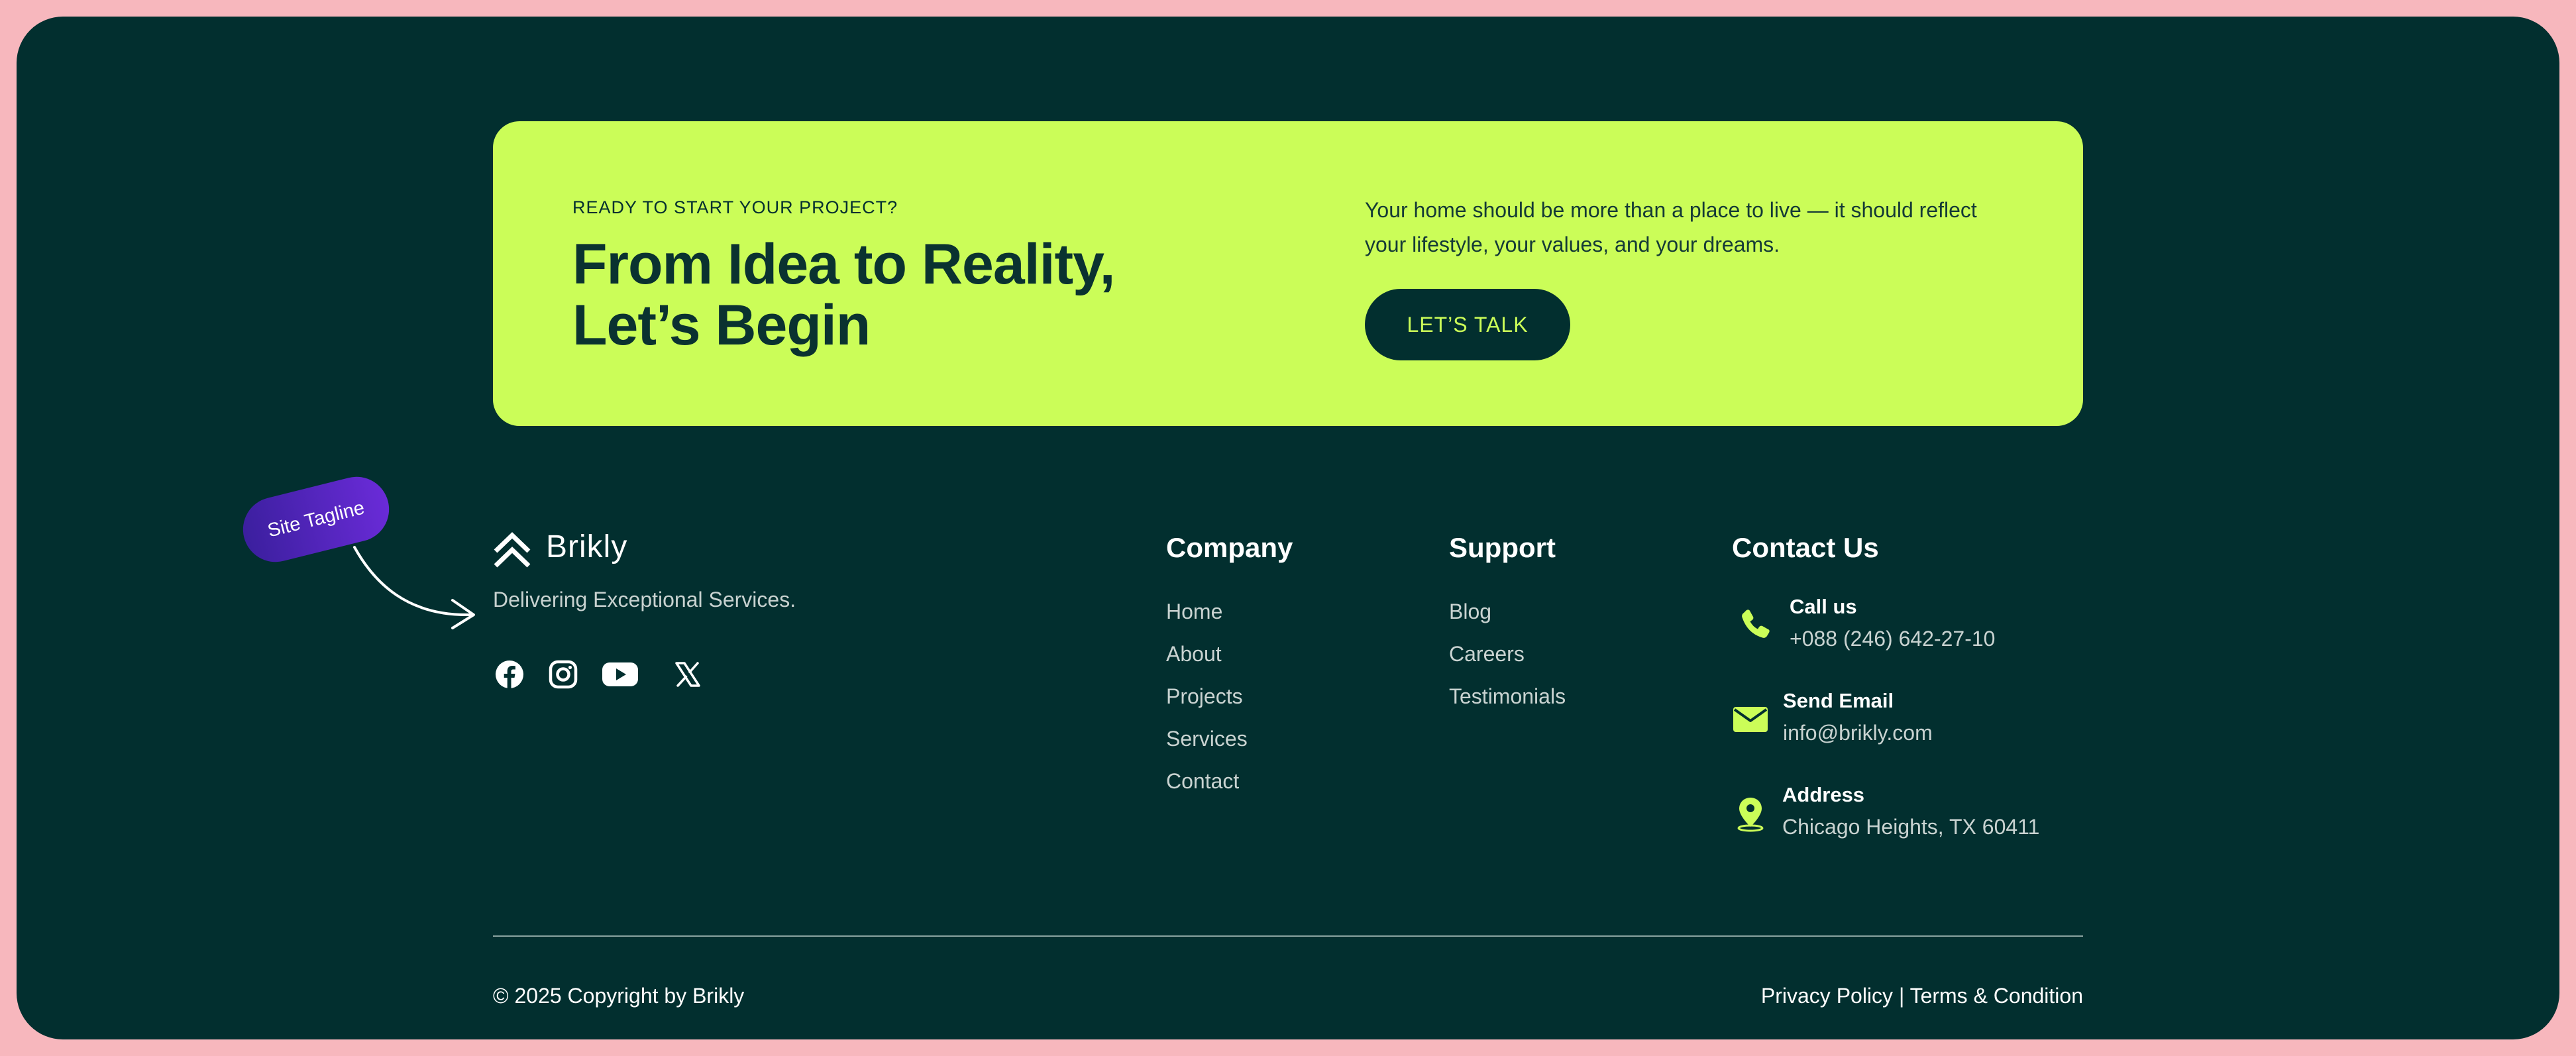 The width and height of the screenshot is (2576, 1056). Describe the element at coordinates (1207, 739) in the screenshot. I see `footer-link-services: Services` at that location.